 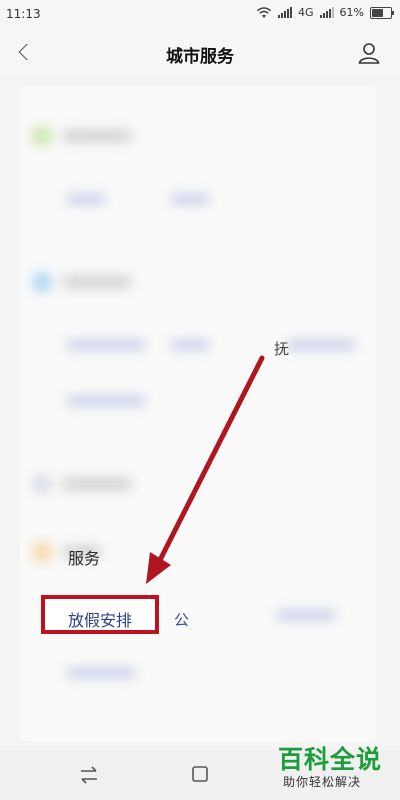 I want to click on user-icon, so click(x=369, y=53).